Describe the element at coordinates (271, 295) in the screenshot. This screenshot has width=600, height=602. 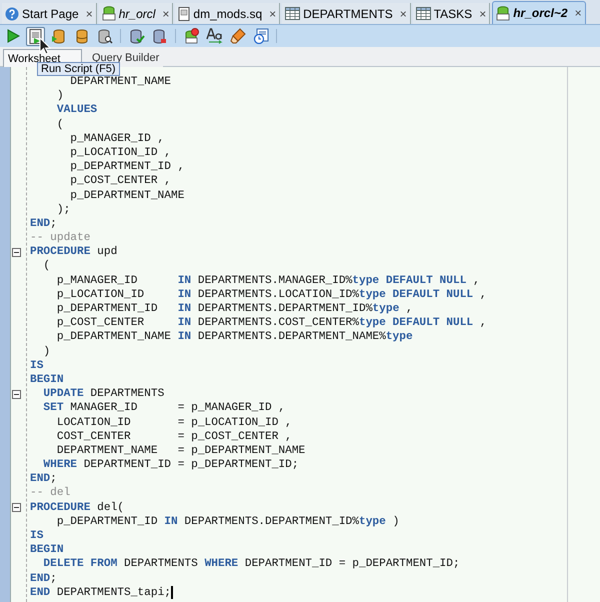
I see `code-line: p_LOCATION_ID IN DEPARTMENTS.LOCATION_ID%type DEFAULT NULL ,` at that location.